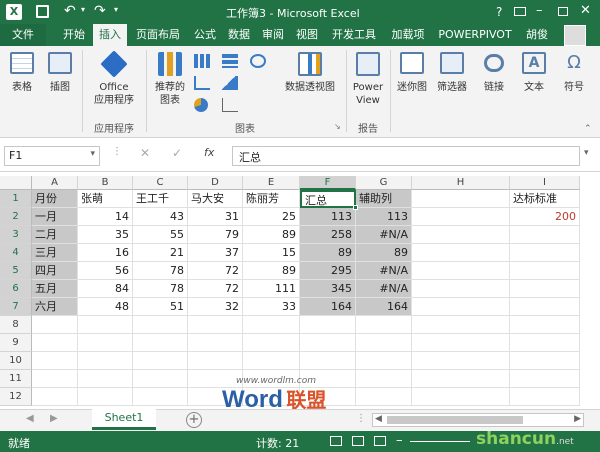 The image size is (600, 452). What do you see at coordinates (16, 253) in the screenshot?
I see `row-header-4: 4` at bounding box center [16, 253].